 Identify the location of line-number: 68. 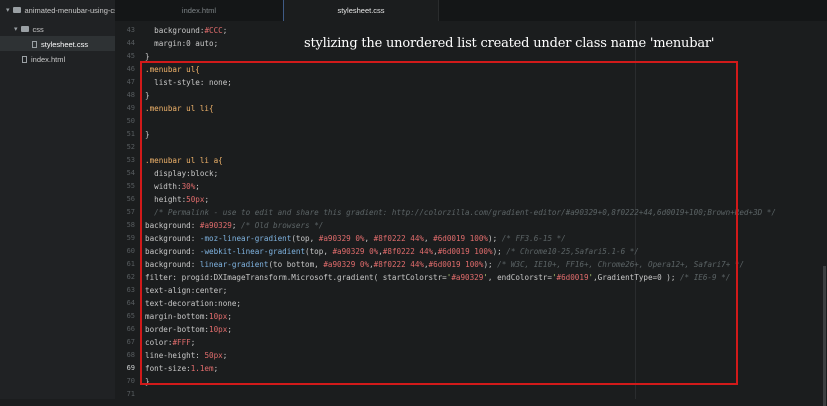
(130, 355).